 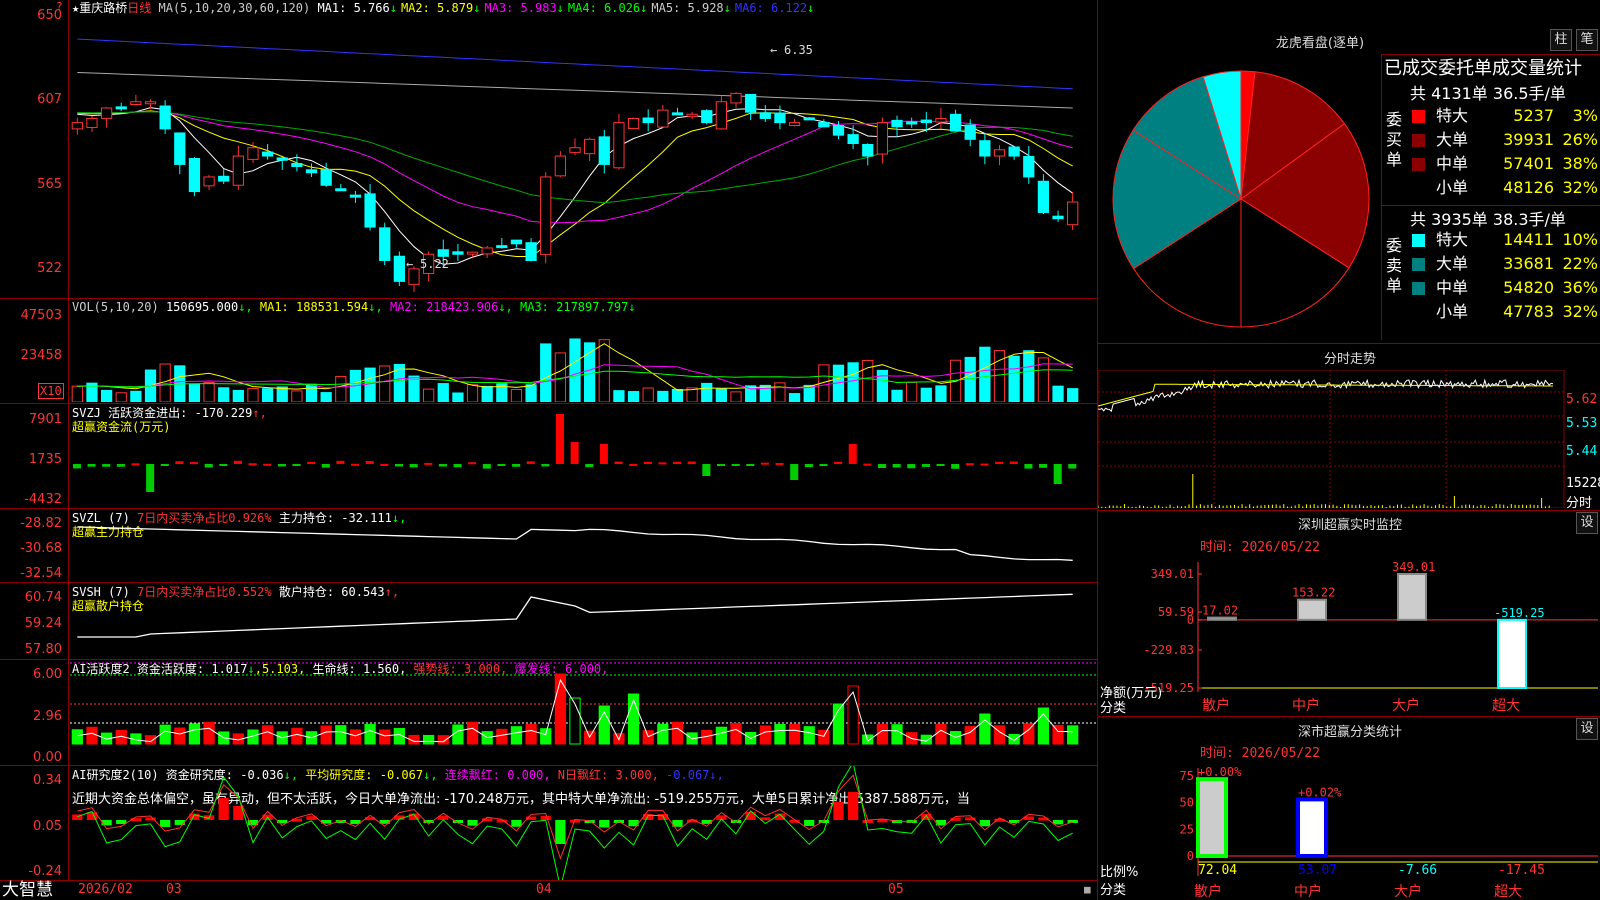 I want to click on classify-y-label: 25, so click(x=1187, y=829).